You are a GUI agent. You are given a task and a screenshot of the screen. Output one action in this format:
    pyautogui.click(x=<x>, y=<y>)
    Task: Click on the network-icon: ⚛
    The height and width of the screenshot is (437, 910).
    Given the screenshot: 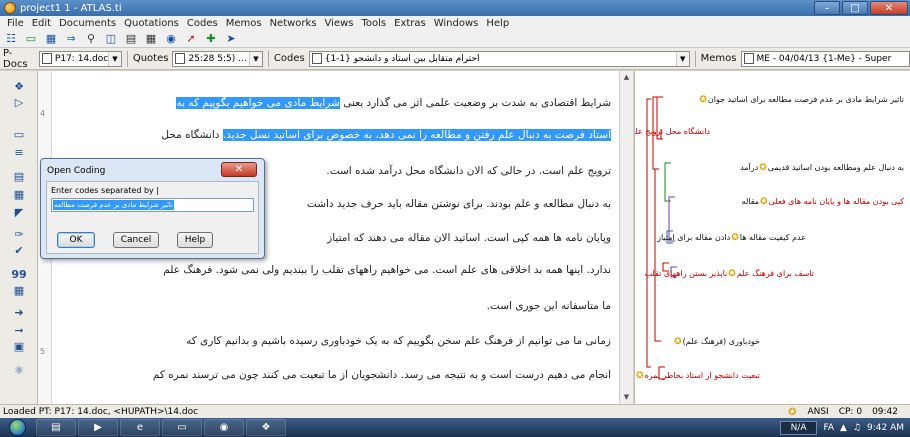 What is the action you would take?
    pyautogui.click(x=19, y=371)
    